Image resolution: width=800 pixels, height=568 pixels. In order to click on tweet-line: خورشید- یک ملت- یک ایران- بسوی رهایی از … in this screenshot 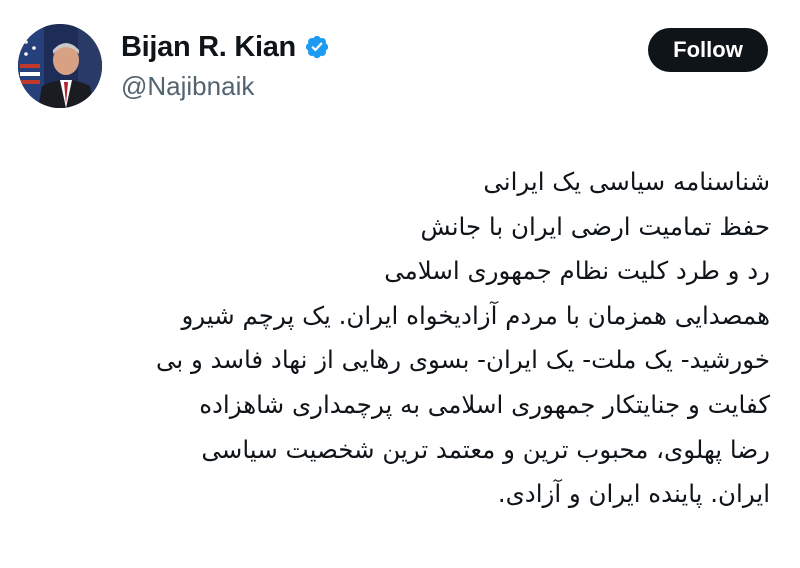, I will do `click(462, 360)`.